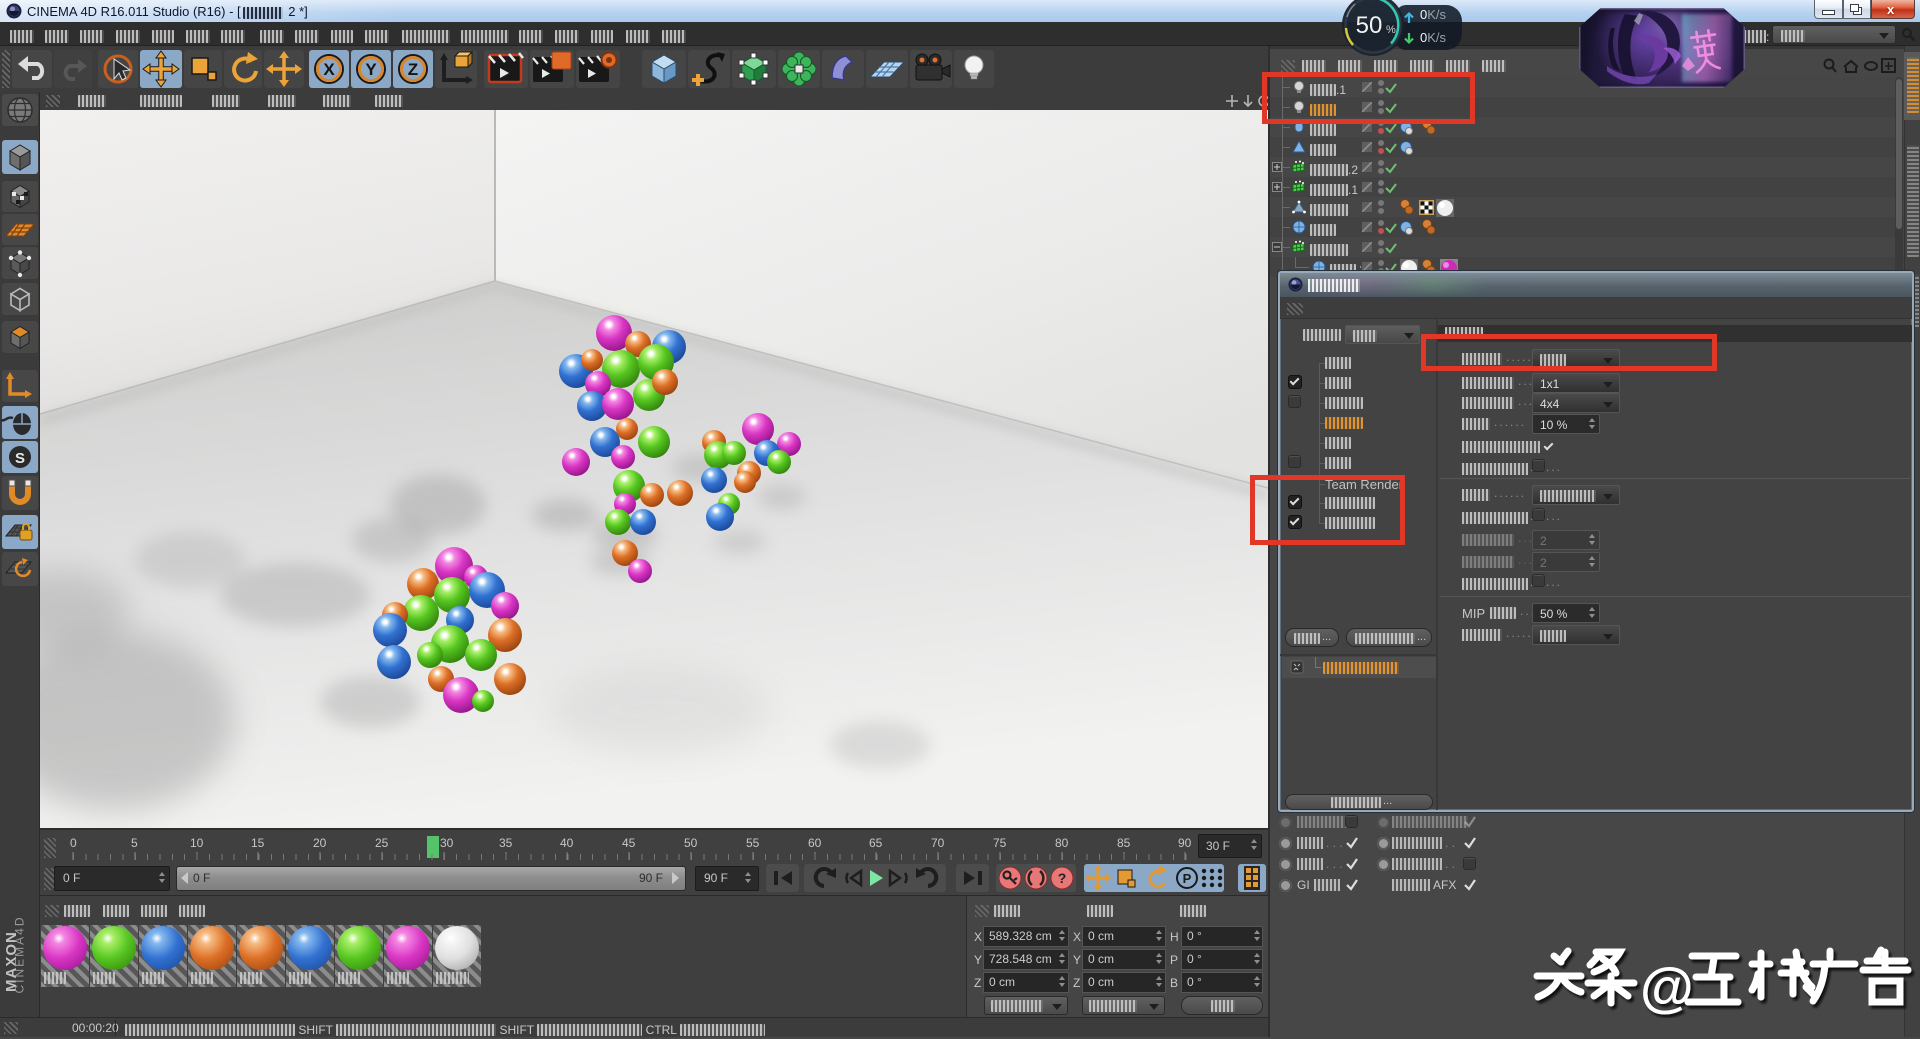 Image resolution: width=1920 pixels, height=1039 pixels. Describe the element at coordinates (73, 843) in the screenshot. I see `svg-text: 0` at that location.